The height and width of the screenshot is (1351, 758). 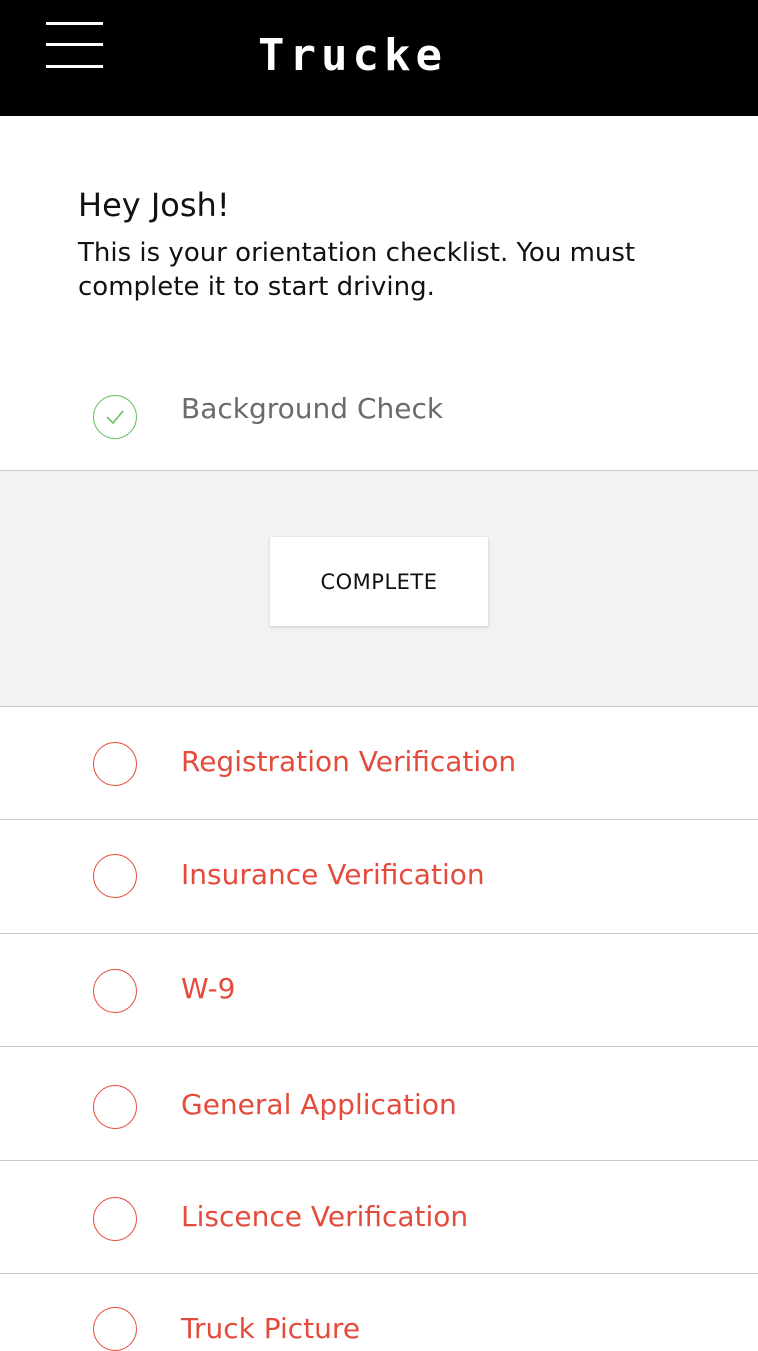 I want to click on hamburger-menu-icon, so click(x=75, y=46).